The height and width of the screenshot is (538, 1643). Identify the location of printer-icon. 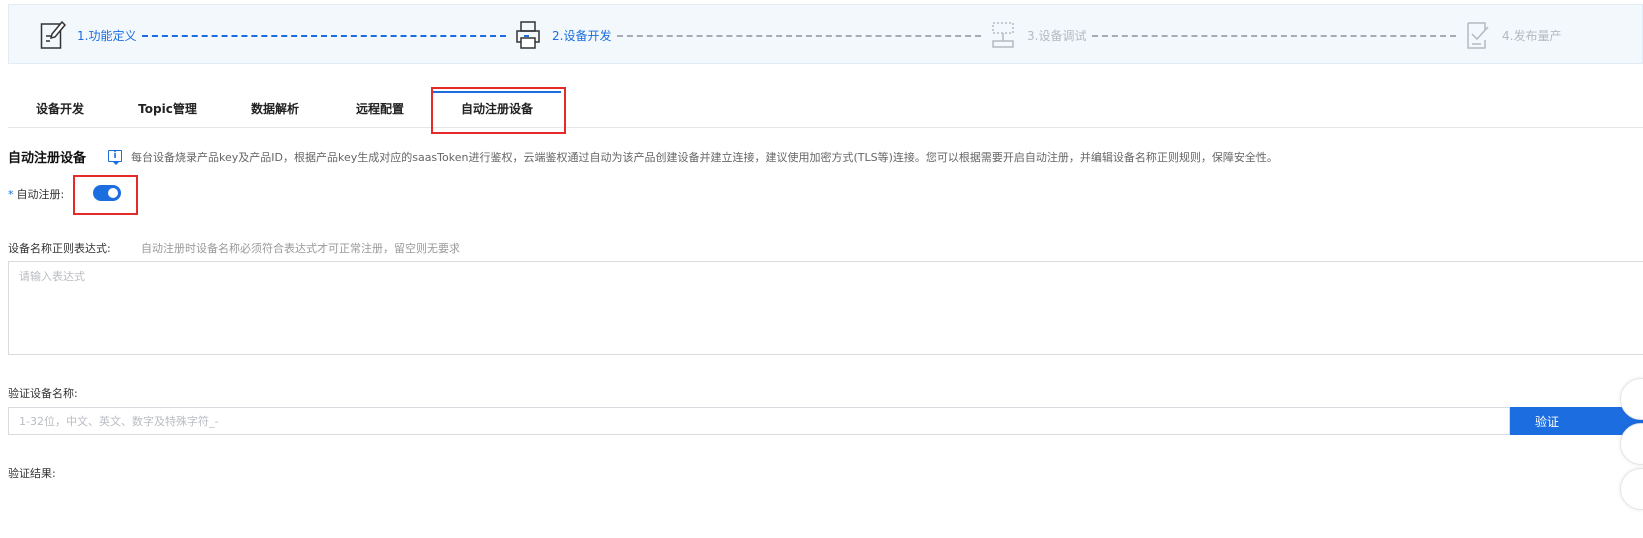
(528, 35).